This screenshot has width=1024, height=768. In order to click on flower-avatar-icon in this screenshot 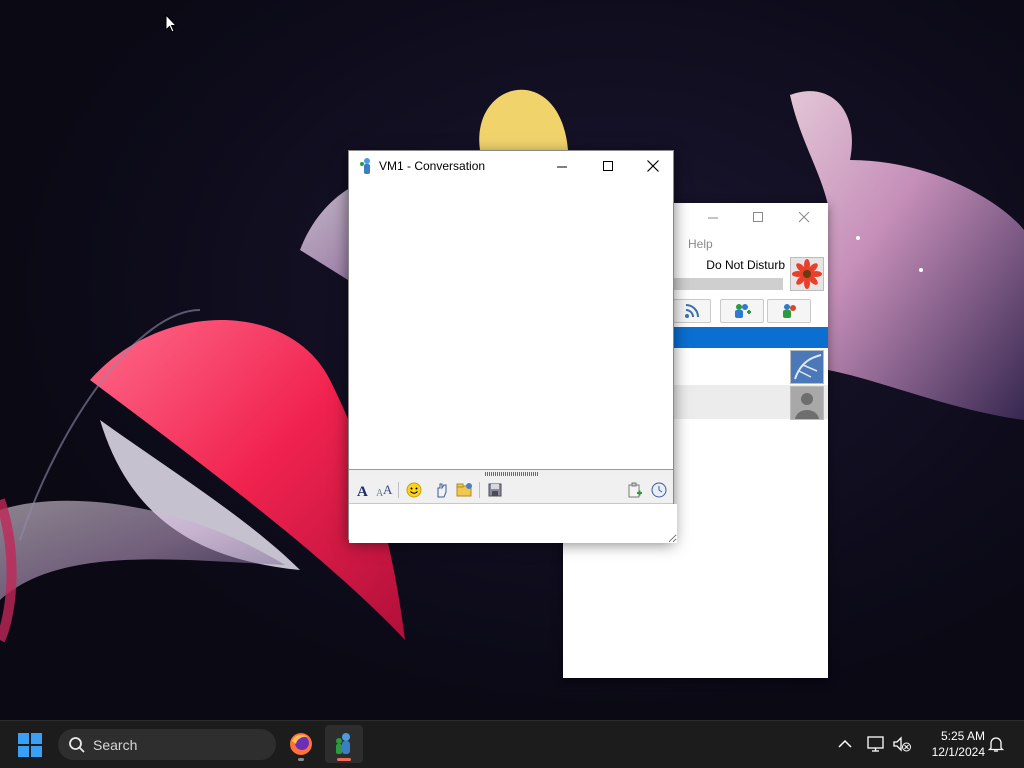, I will do `click(807, 274)`.